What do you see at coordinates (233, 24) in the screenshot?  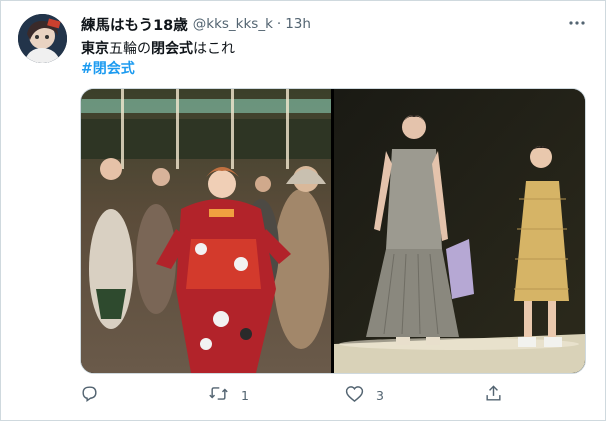 I see `user-handle: @kks_kks_k` at bounding box center [233, 24].